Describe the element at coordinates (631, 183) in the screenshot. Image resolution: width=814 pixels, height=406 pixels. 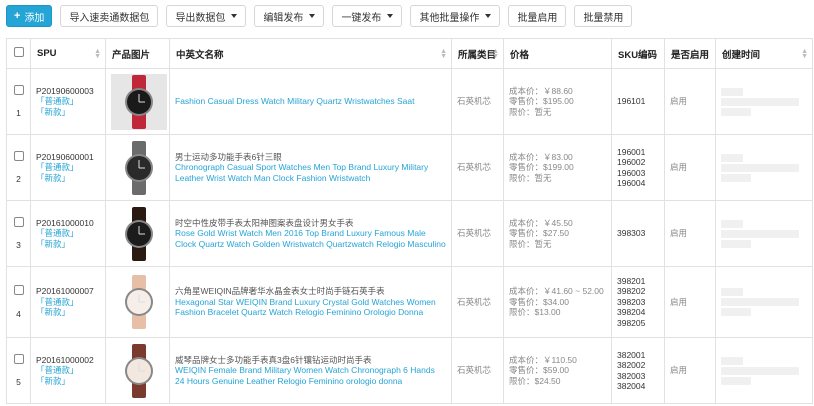
I see `sku-code: 196004` at that location.